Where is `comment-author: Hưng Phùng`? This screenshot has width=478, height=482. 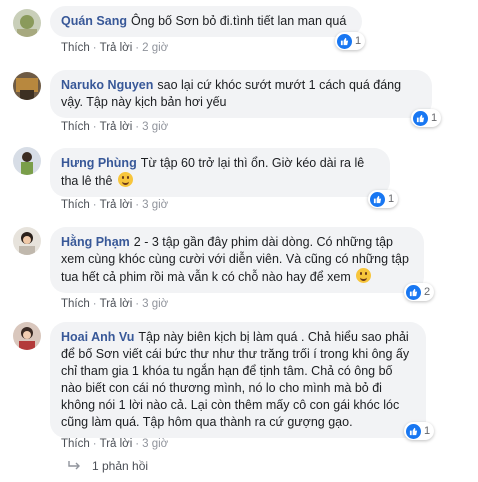
comment-author: Hưng Phùng is located at coordinates (99, 163).